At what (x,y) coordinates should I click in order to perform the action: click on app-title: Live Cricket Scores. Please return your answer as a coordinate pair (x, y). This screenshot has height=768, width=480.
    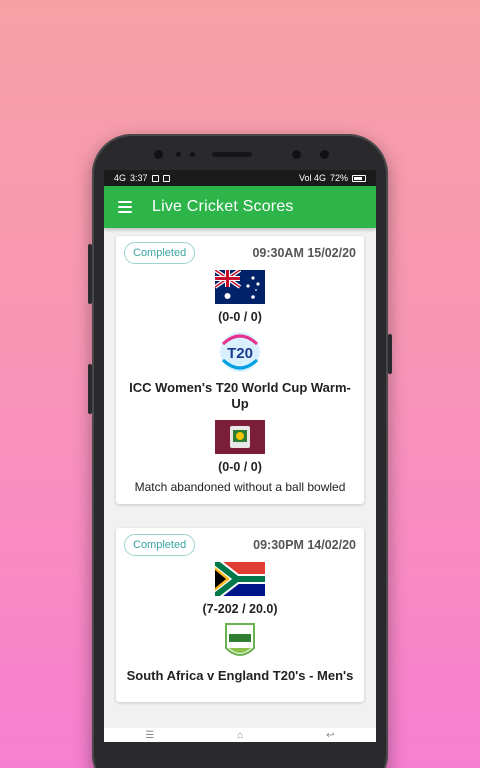
    Looking at the image, I should click on (223, 206).